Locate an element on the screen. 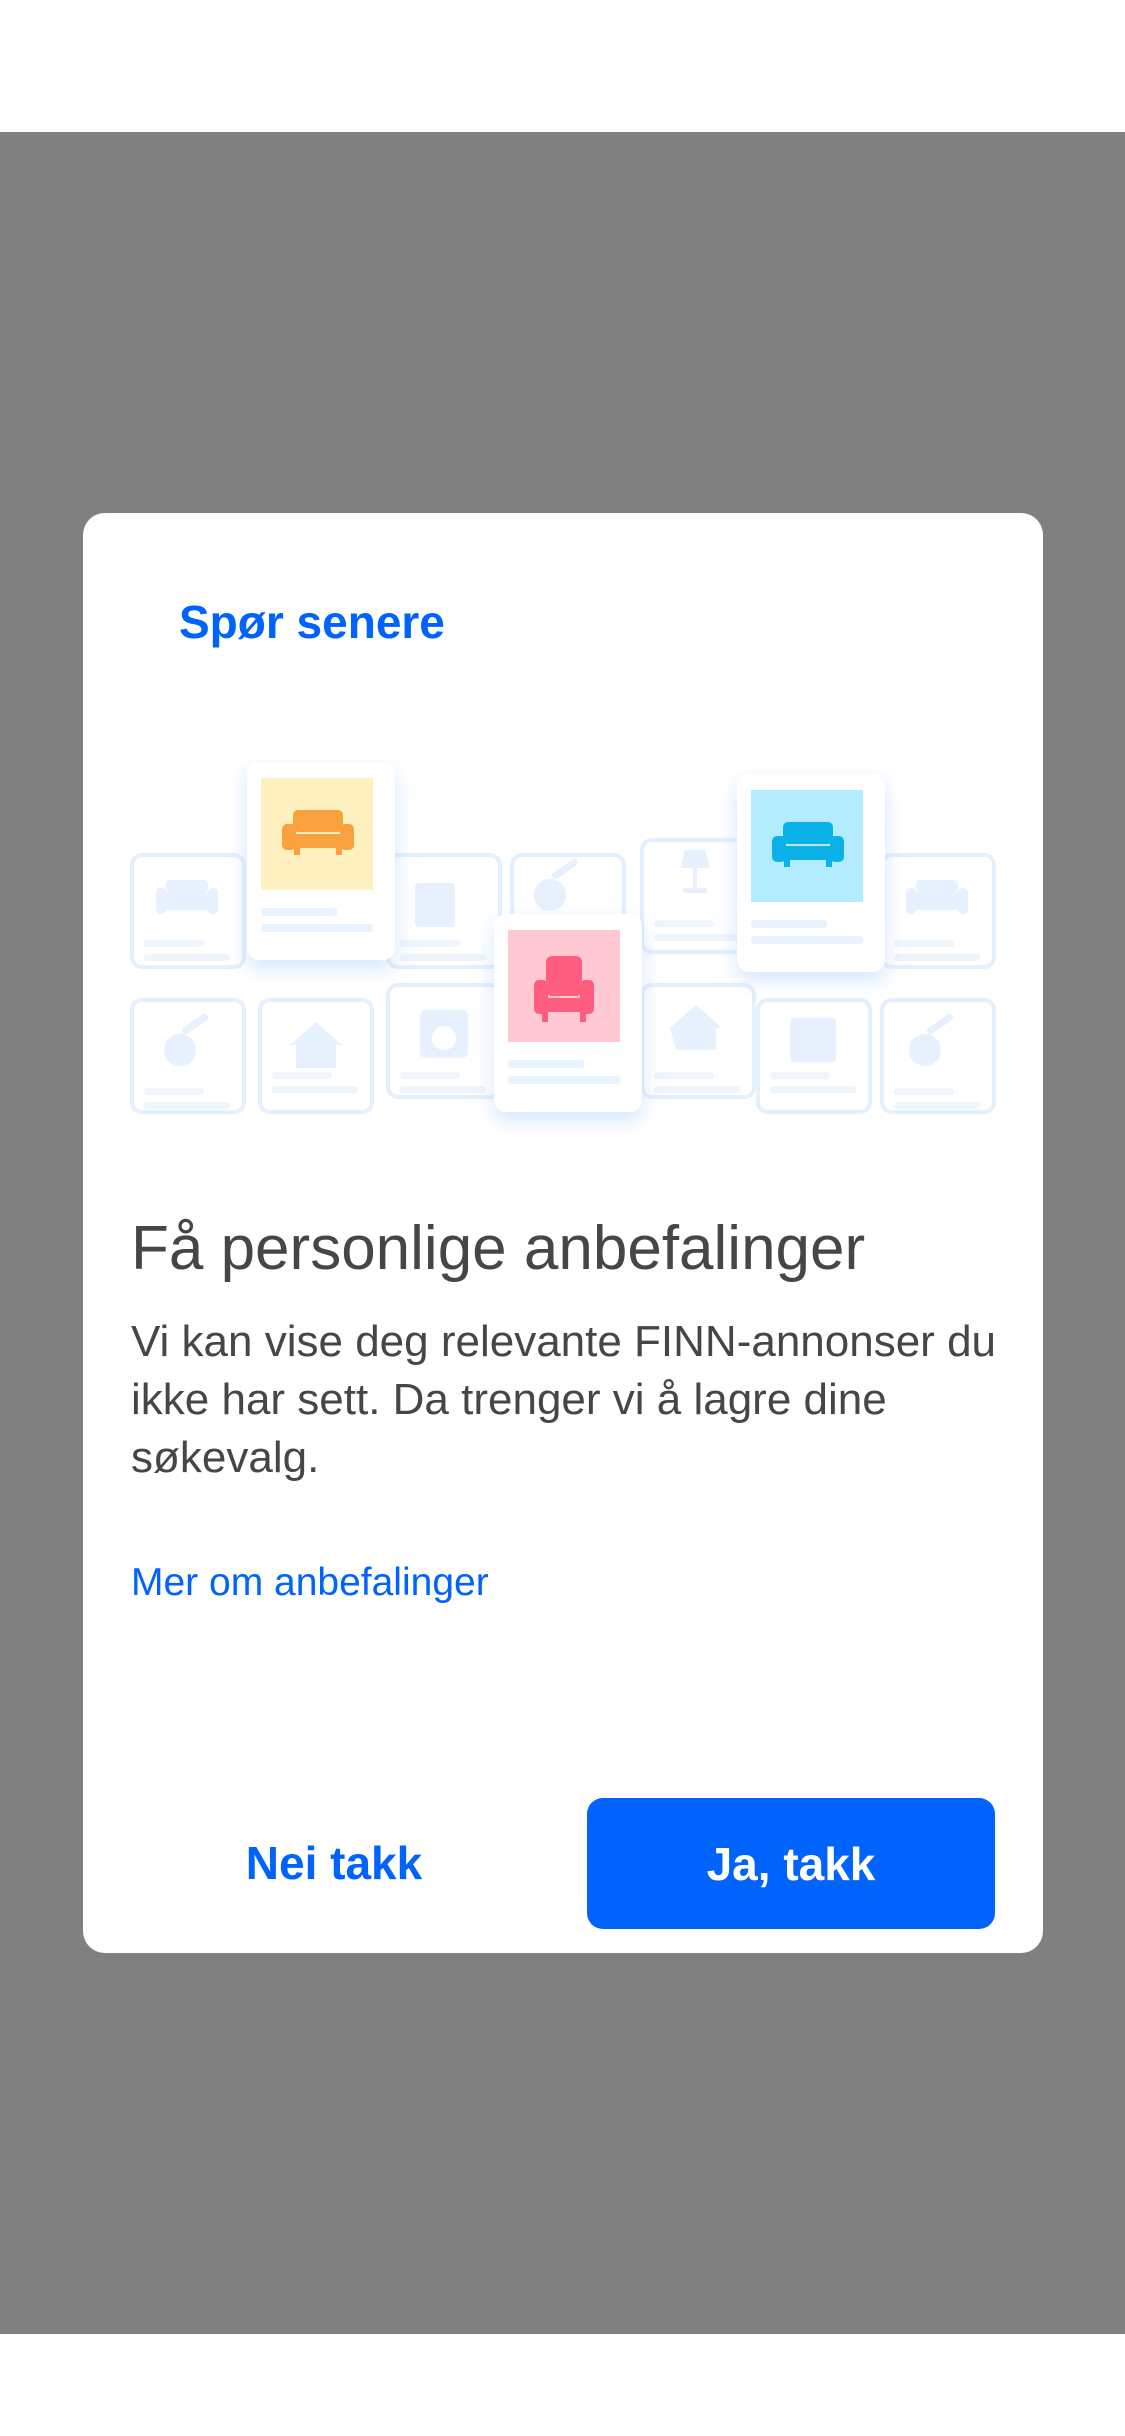 This screenshot has height=2436, width=1125. lamp-icon is located at coordinates (695, 871).